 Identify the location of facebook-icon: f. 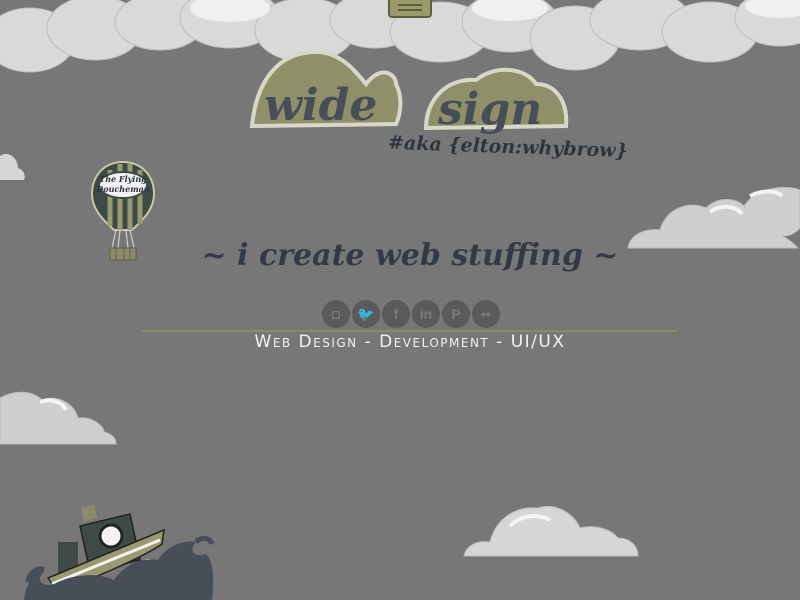
(396, 314).